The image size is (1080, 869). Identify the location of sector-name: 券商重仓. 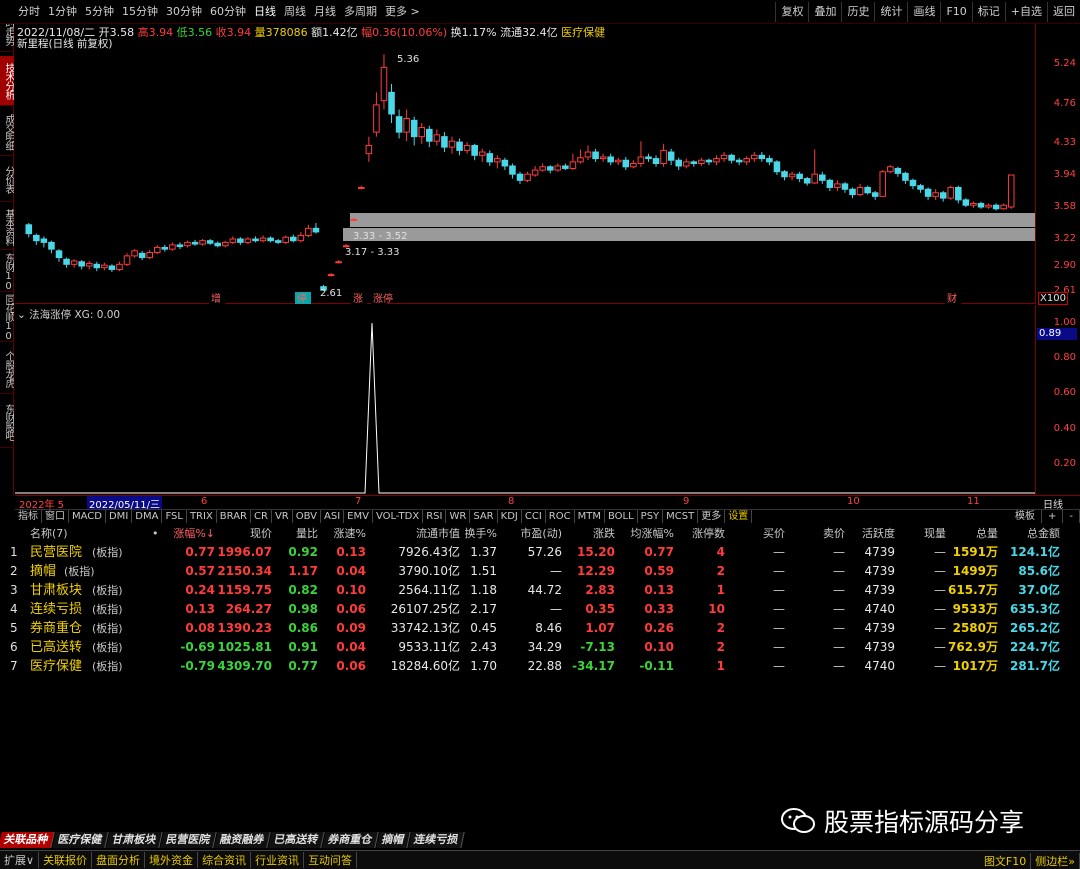
(56, 628).